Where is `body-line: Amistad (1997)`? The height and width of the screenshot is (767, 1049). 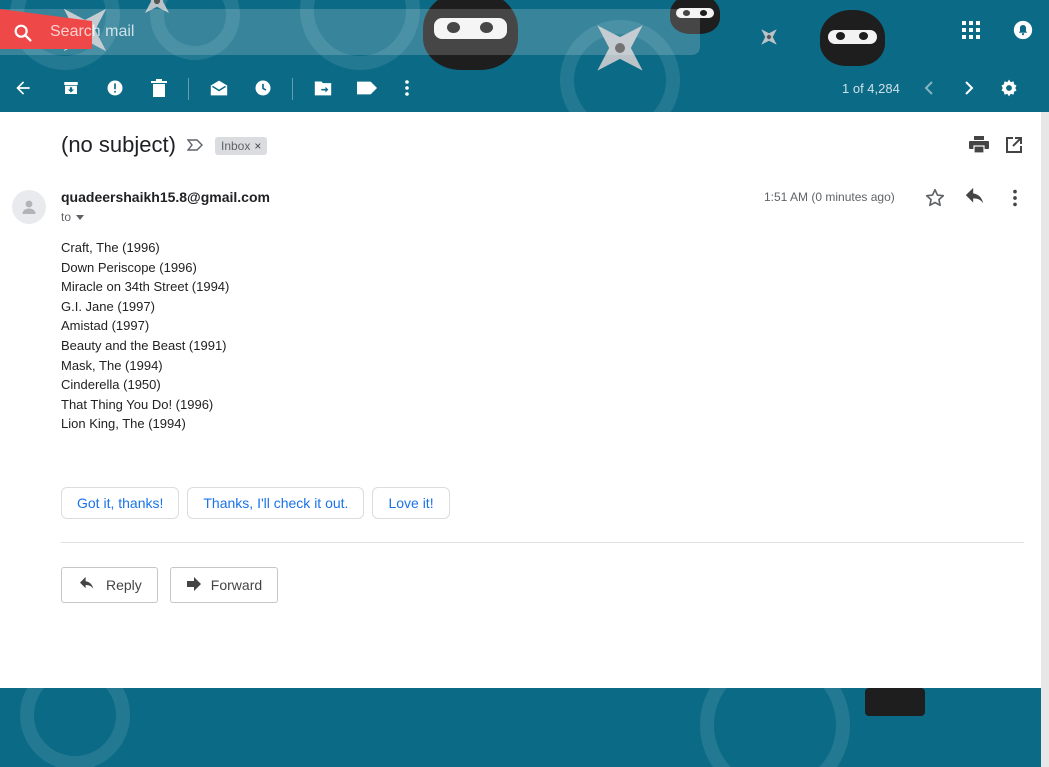 body-line: Amistad (1997) is located at coordinates (105, 326).